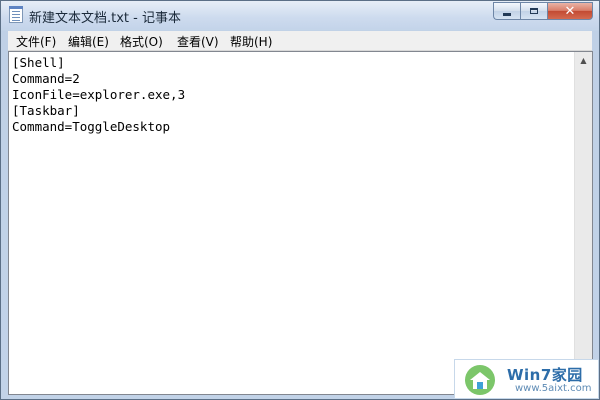  I want to click on maximize-button, so click(533, 11).